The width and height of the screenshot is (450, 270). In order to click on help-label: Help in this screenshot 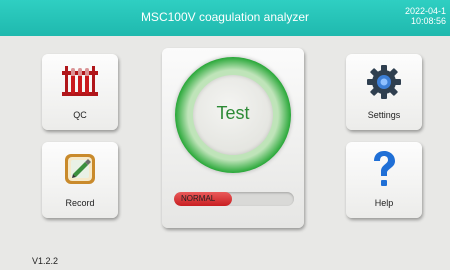, I will do `click(384, 203)`.